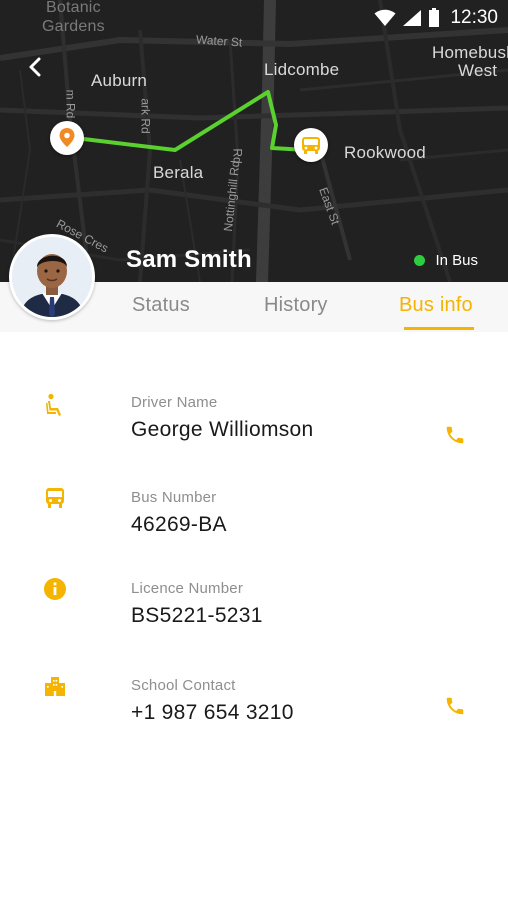 The width and height of the screenshot is (508, 900). I want to click on bus-status: In Bus, so click(446, 260).